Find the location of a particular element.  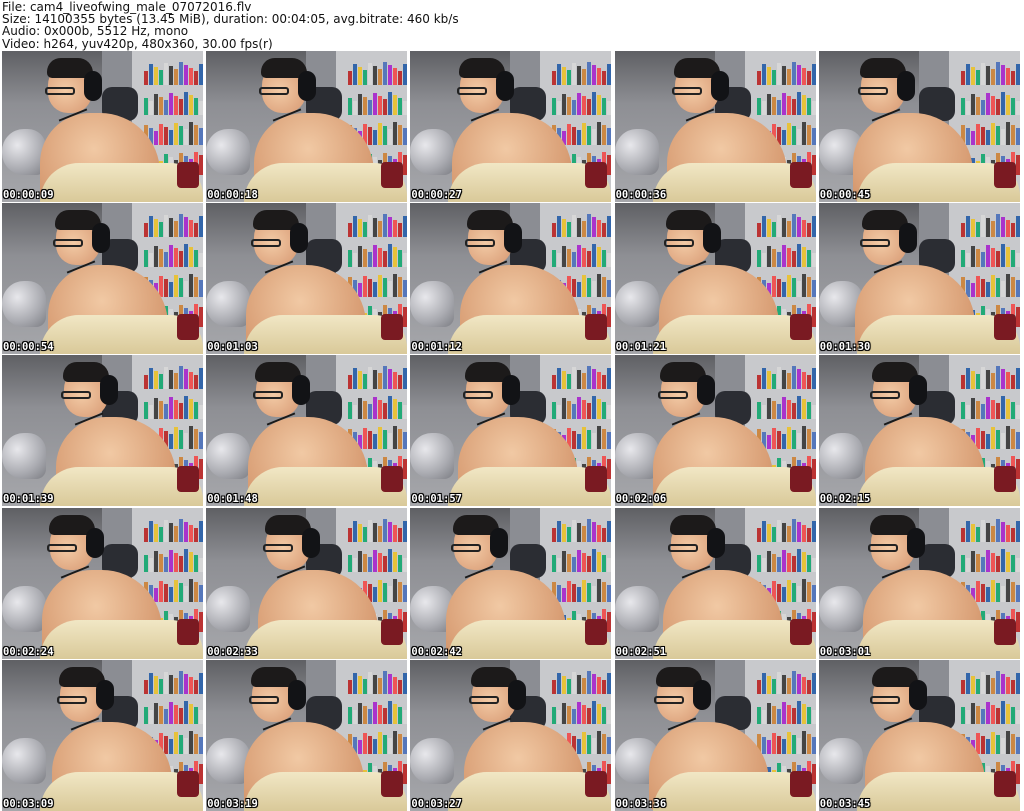

thumbnail-timestamp: 00:03:19 is located at coordinates (232, 803).